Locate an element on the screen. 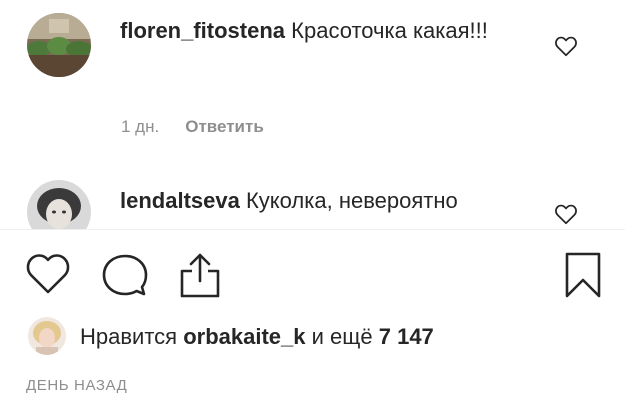 This screenshot has height=413, width=625. share-upload-icon is located at coordinates (200, 275).